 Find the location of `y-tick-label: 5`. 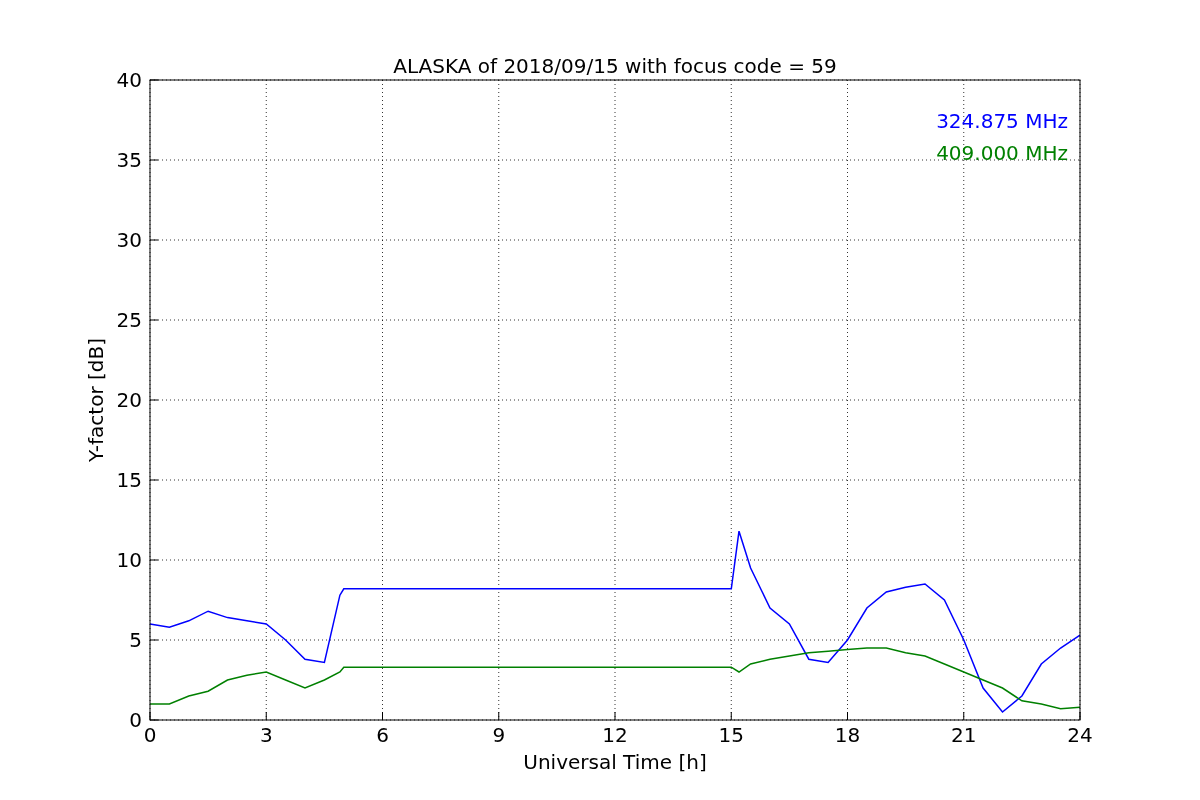

y-tick-label: 5 is located at coordinates (135, 640).